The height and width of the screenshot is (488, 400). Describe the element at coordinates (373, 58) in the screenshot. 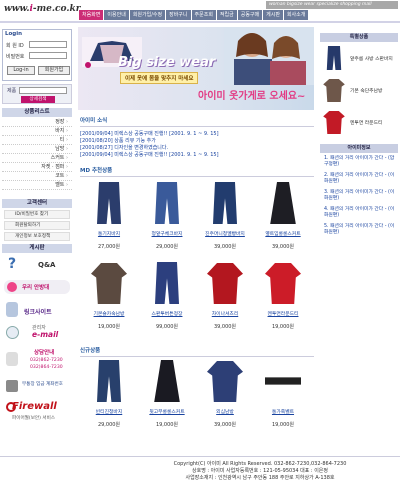

I see `special-item-name: 앞주름 사방 스판바지` at that location.